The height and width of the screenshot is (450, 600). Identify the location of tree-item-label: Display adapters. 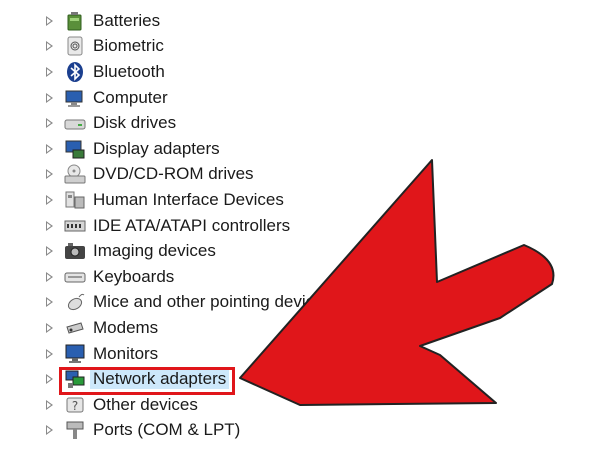
(156, 148).